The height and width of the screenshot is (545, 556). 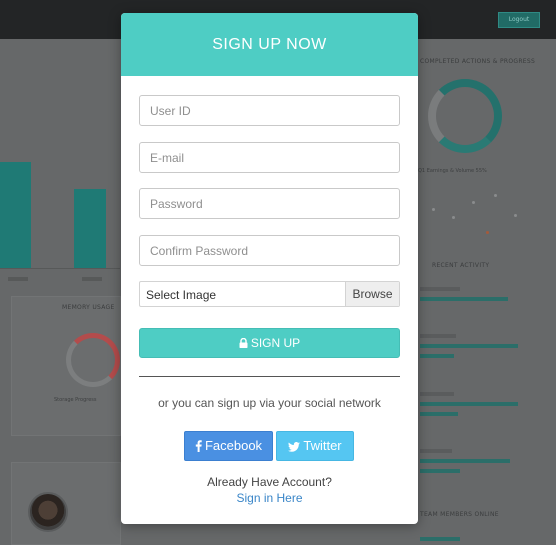 What do you see at coordinates (181, 295) in the screenshot?
I see `file-input-label: Select Image` at bounding box center [181, 295].